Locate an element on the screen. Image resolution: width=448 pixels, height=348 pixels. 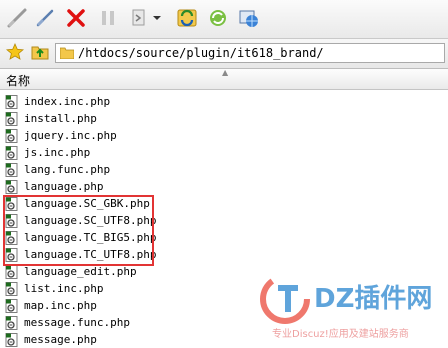
transfer-button is located at coordinates (140, 18).